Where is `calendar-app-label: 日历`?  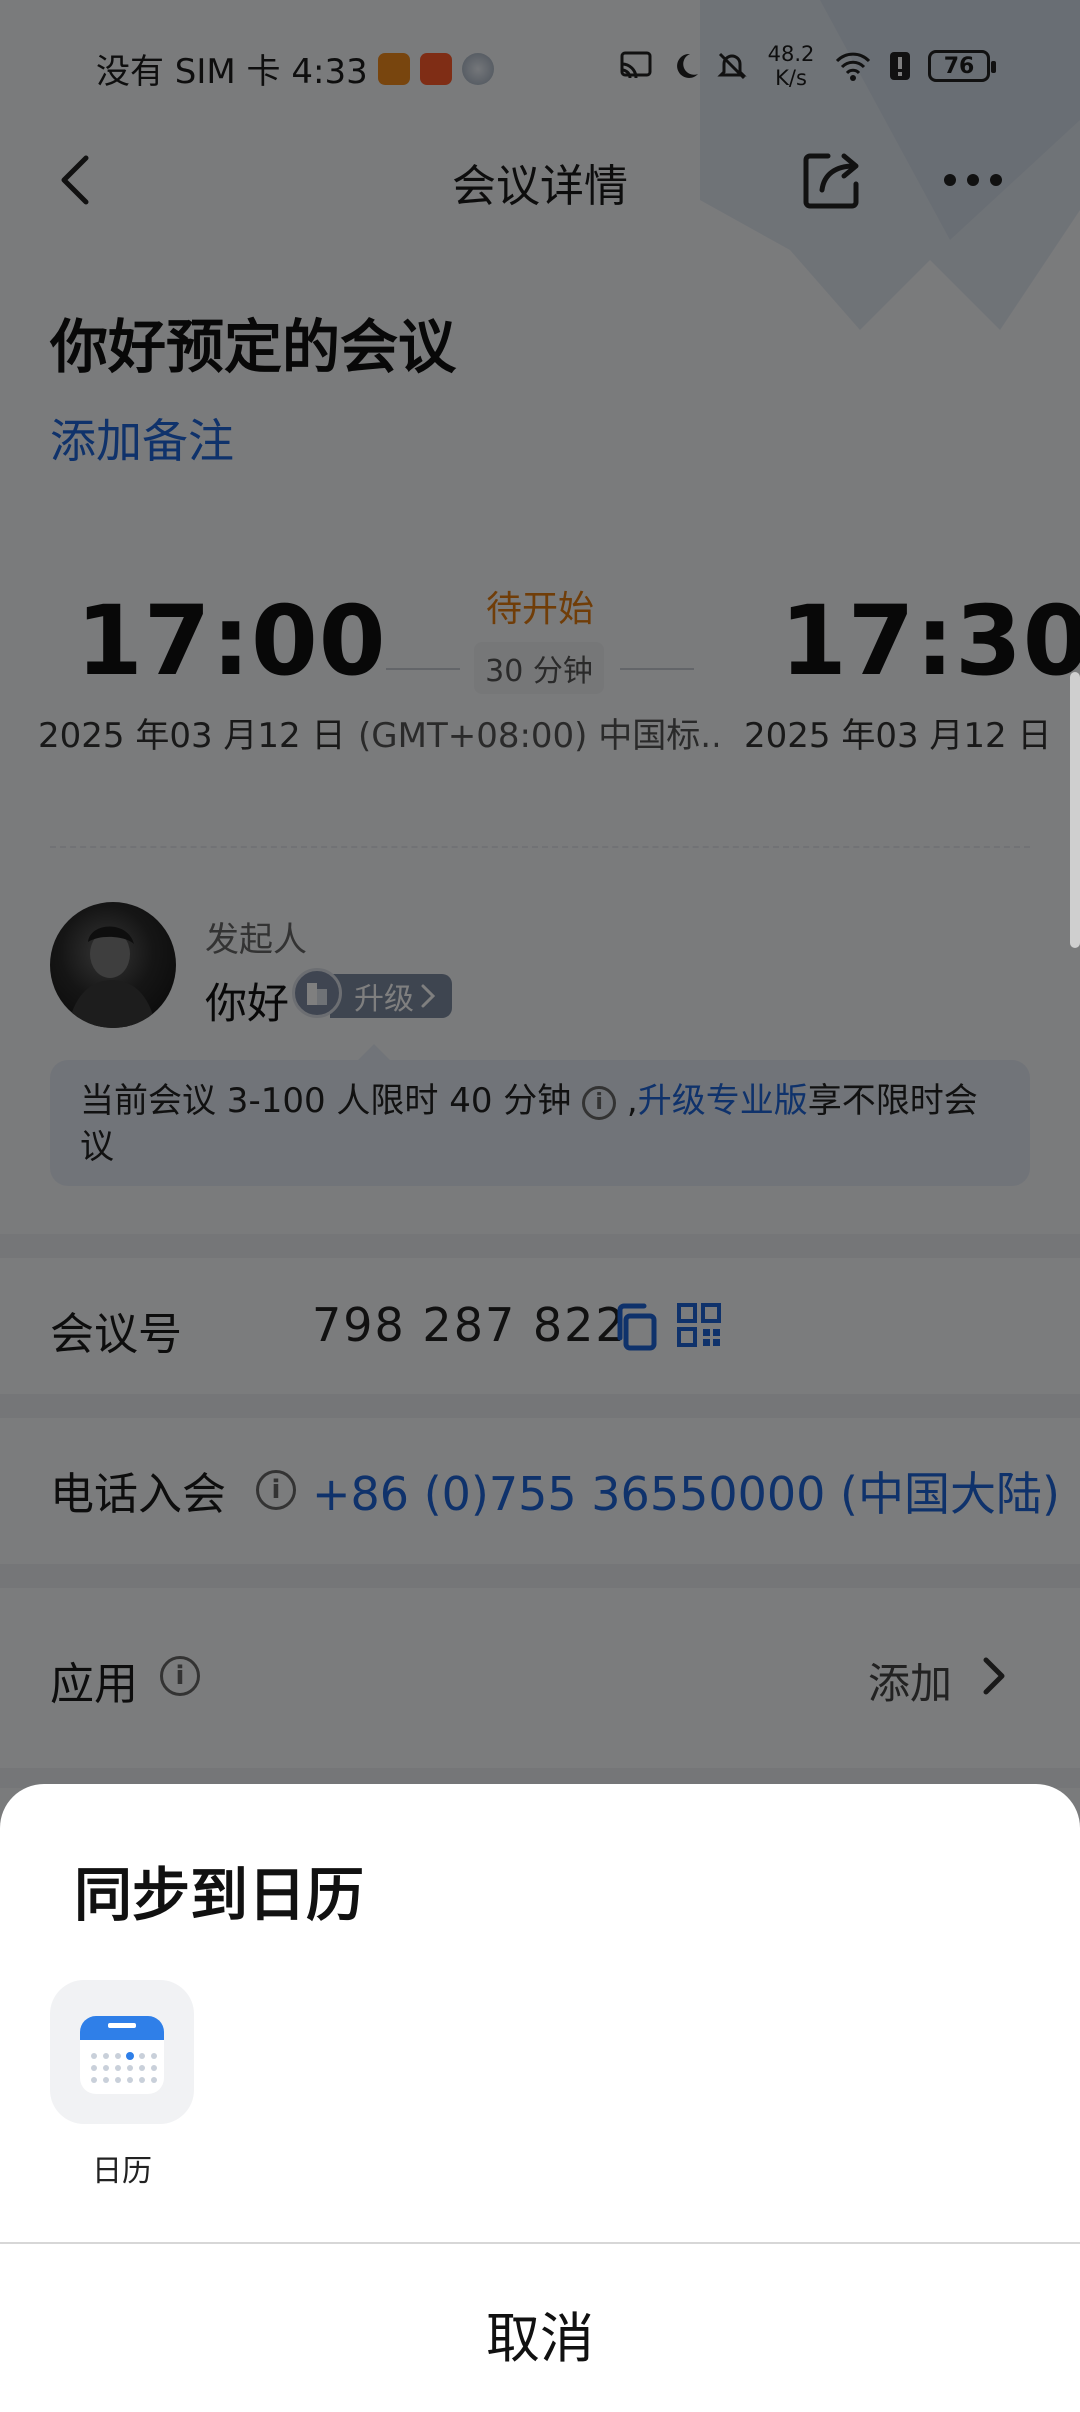
calendar-app-label: 日历 is located at coordinates (122, 2171).